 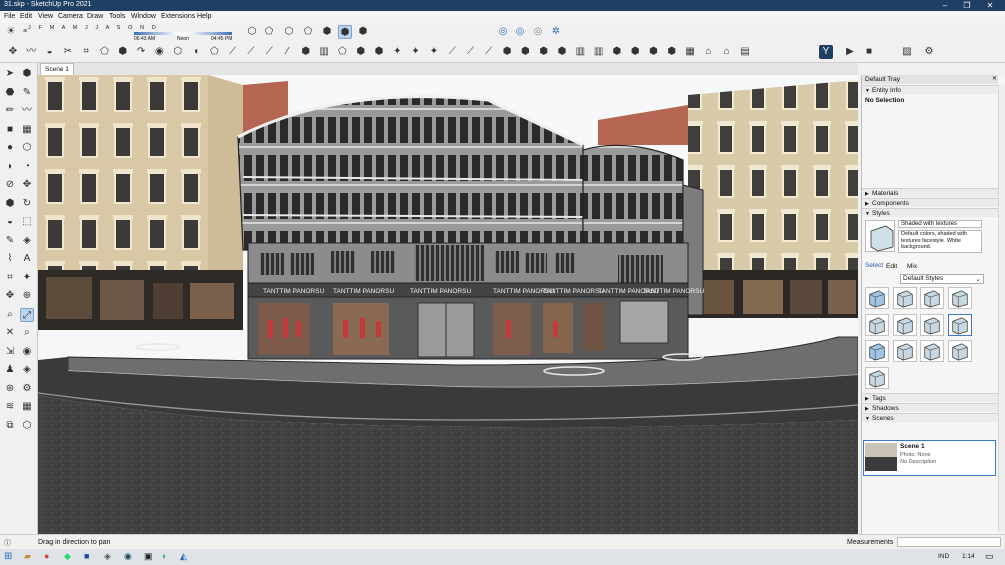 I want to click on tool-icon: ◖, so click(x=196, y=52).